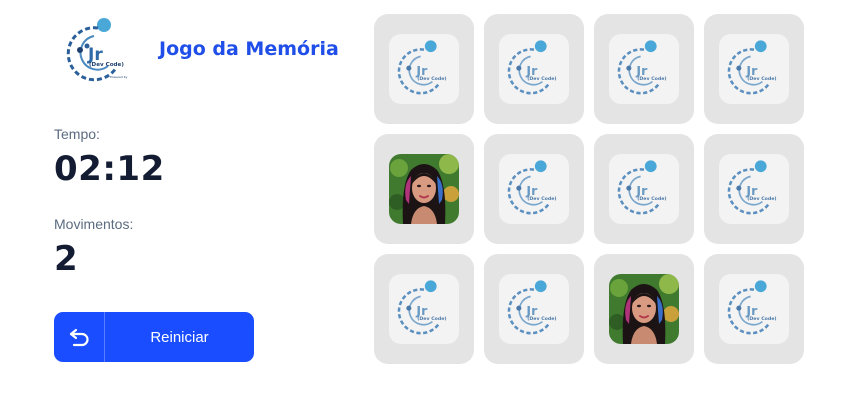 Image resolution: width=864 pixels, height=401 pixels. What do you see at coordinates (66, 259) in the screenshot?
I see `moves-value: 2` at bounding box center [66, 259].